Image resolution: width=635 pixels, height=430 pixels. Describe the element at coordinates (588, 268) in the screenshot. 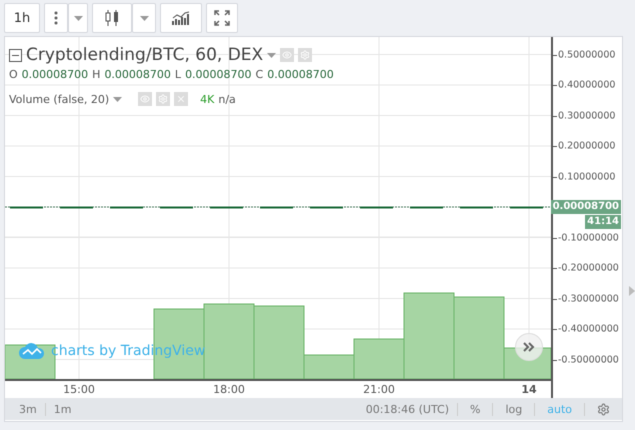

I see `price-label: -0.20000000` at that location.